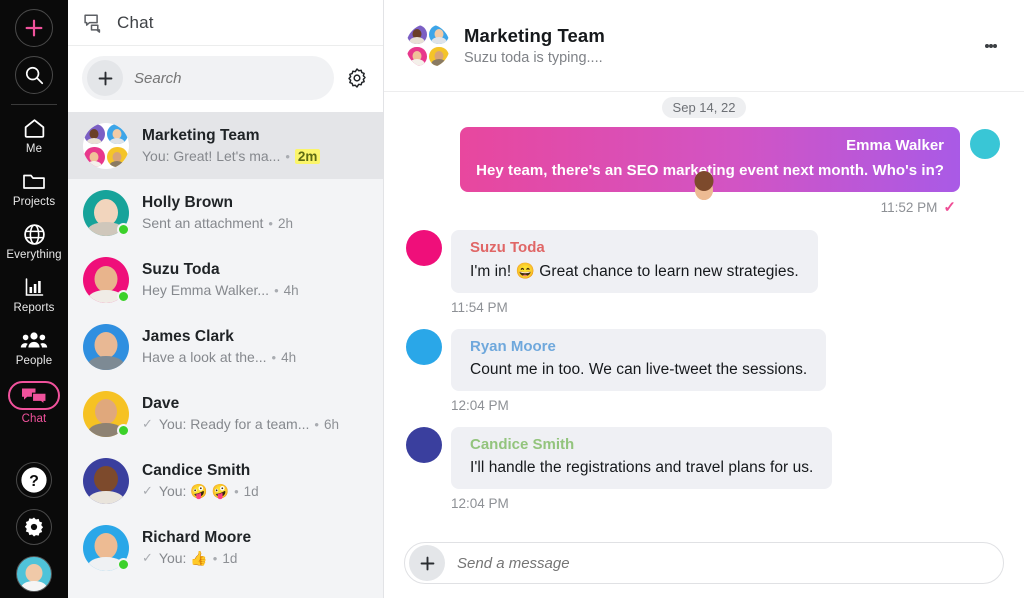 This screenshot has width=1024, height=598. I want to click on conversation-preview: Sent an attachment, so click(203, 223).